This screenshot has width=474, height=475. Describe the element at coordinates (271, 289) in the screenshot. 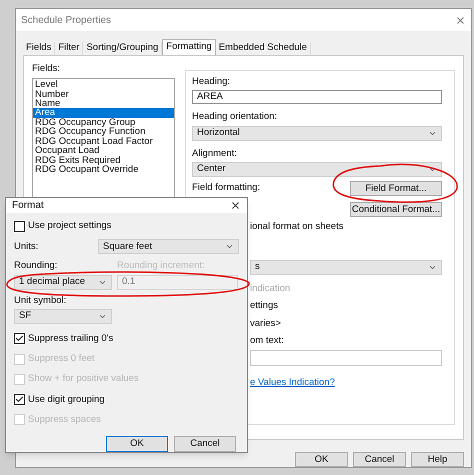

I see `setting-text: indication` at that location.